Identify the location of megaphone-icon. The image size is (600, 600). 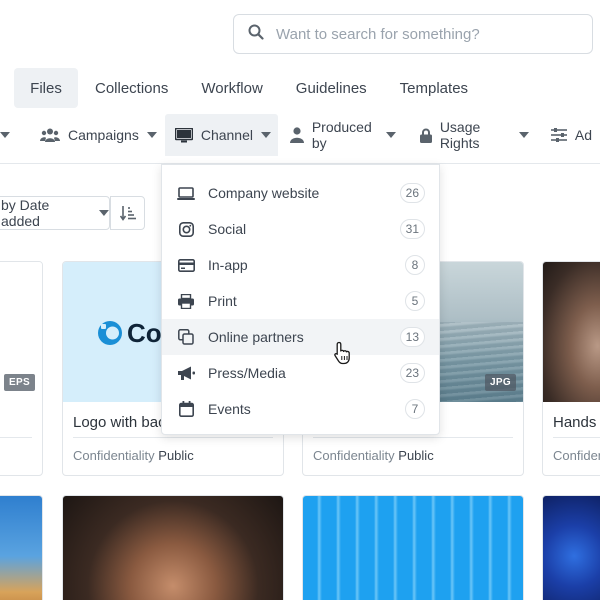
(186, 373).